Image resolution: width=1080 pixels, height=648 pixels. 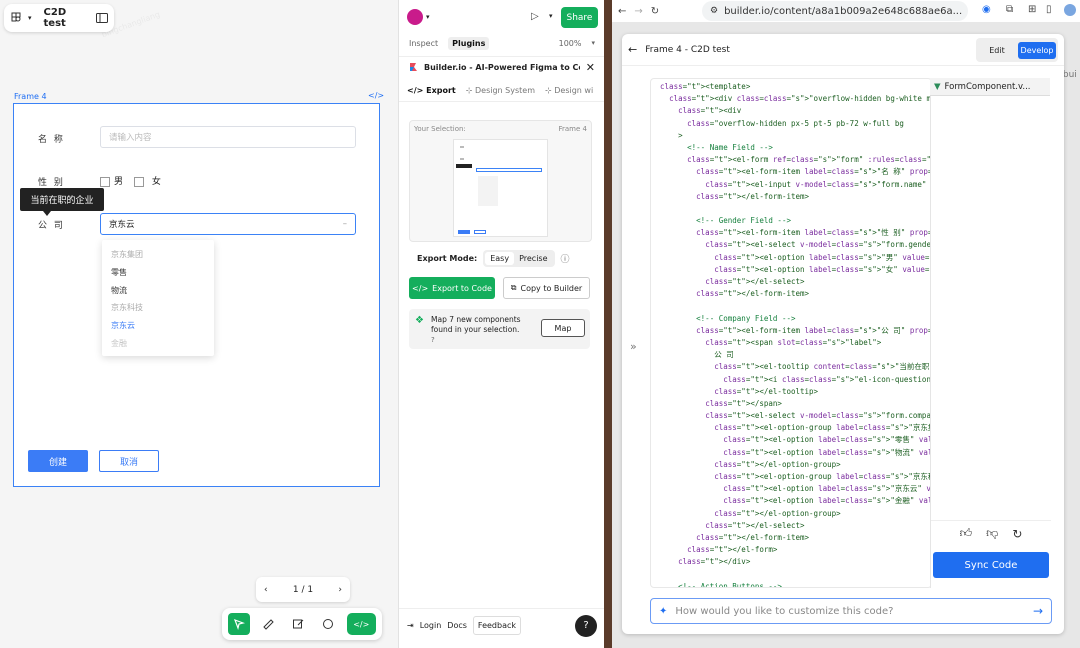 What do you see at coordinates (419, 320) in the screenshot?
I see `components-icon: ❖` at bounding box center [419, 320].